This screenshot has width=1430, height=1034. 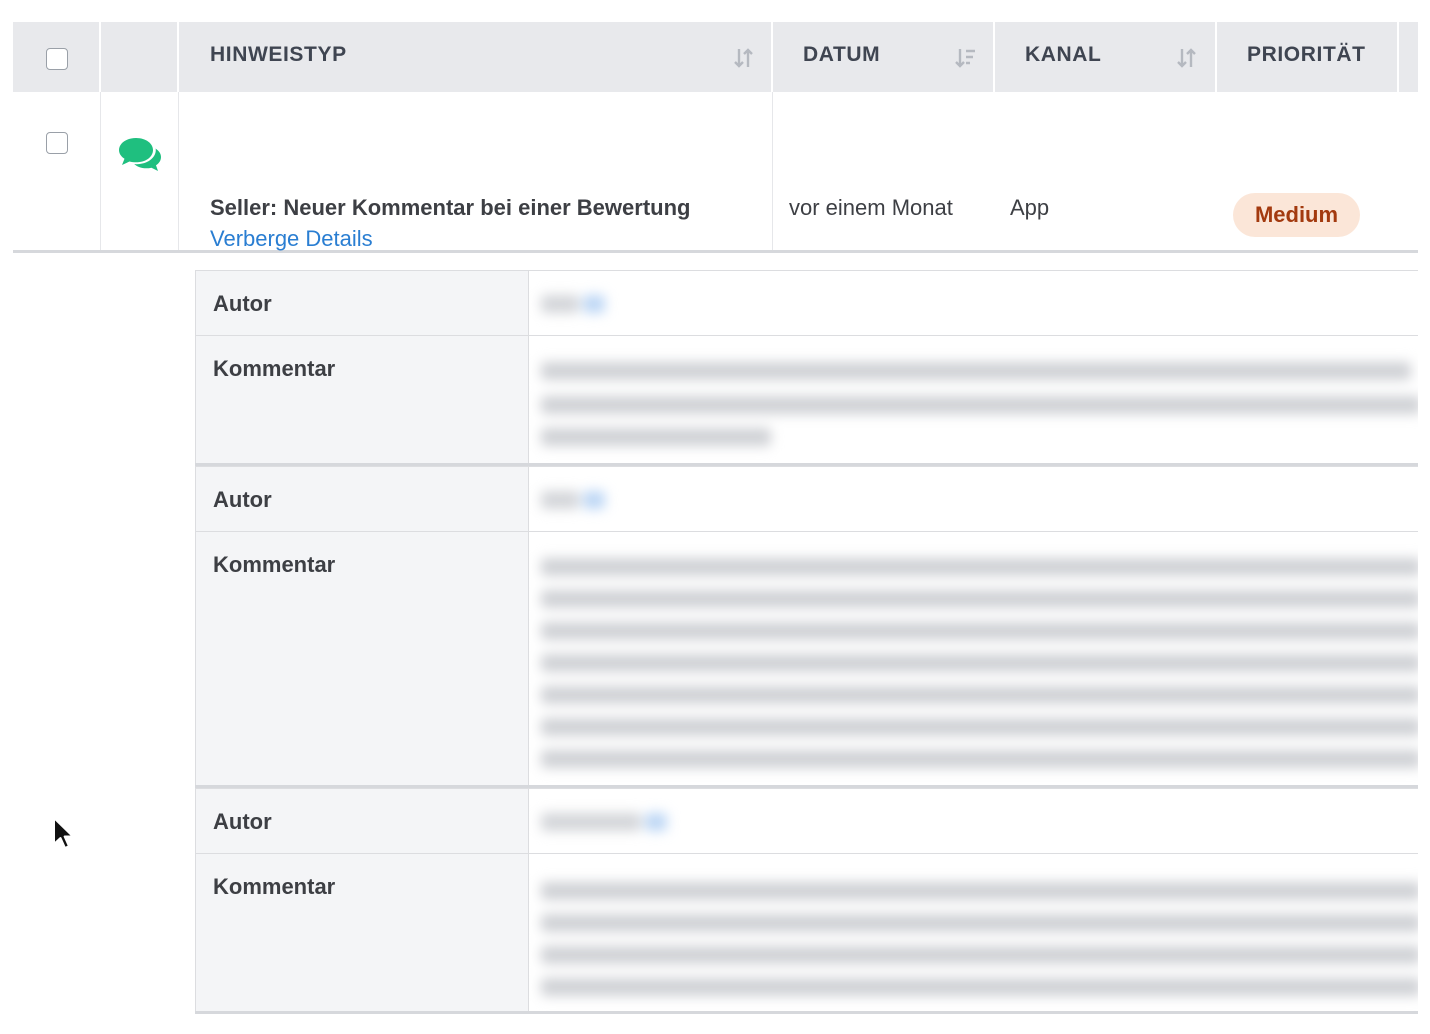 I want to click on select-all-checkbox, so click(x=57, y=59).